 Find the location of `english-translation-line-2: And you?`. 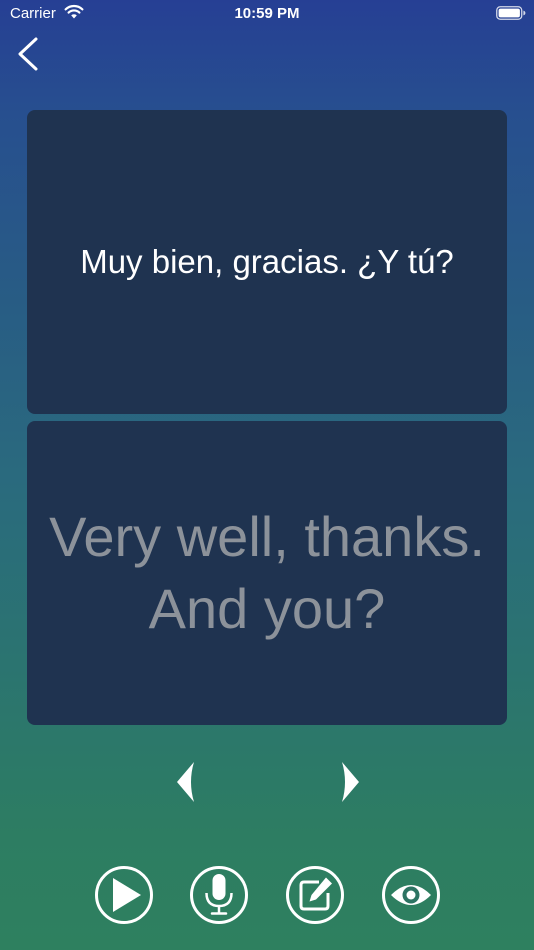

english-translation-line-2: And you? is located at coordinates (267, 608).